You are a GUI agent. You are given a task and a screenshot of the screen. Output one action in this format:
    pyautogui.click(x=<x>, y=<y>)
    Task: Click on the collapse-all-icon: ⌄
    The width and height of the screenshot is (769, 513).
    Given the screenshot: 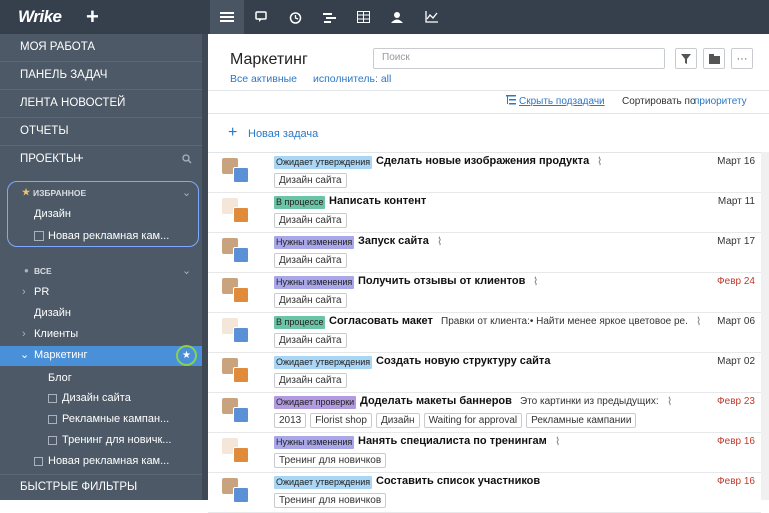 What is the action you would take?
    pyautogui.click(x=186, y=270)
    